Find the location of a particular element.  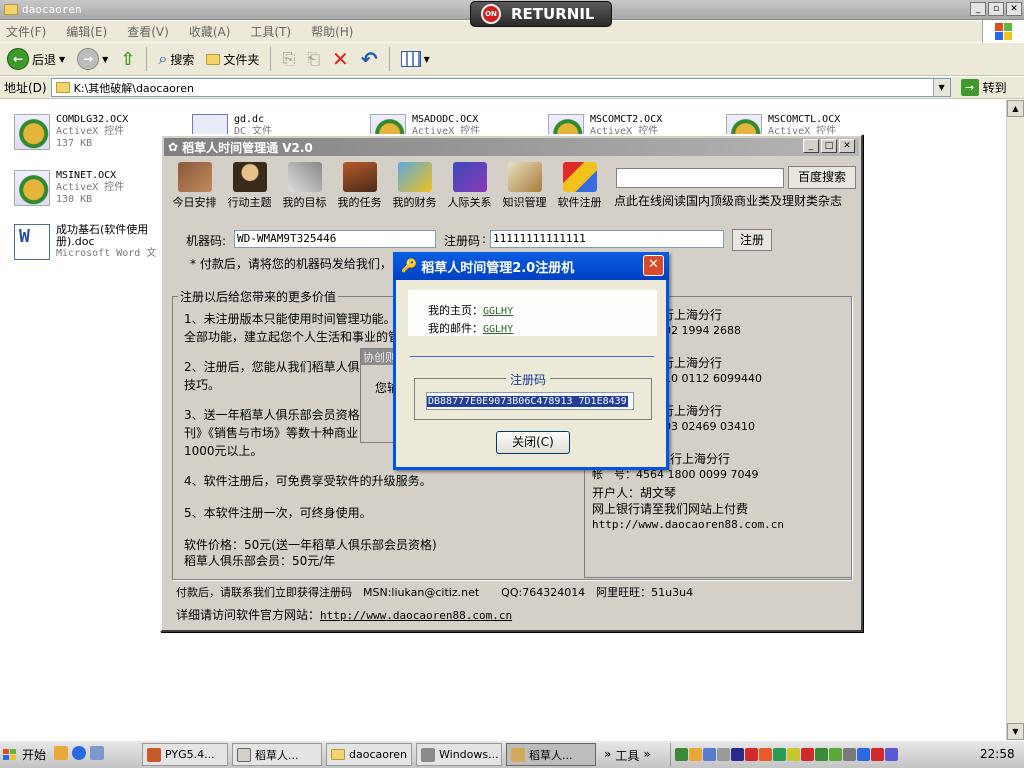

go-button: → 转到 is located at coordinates (983, 87).